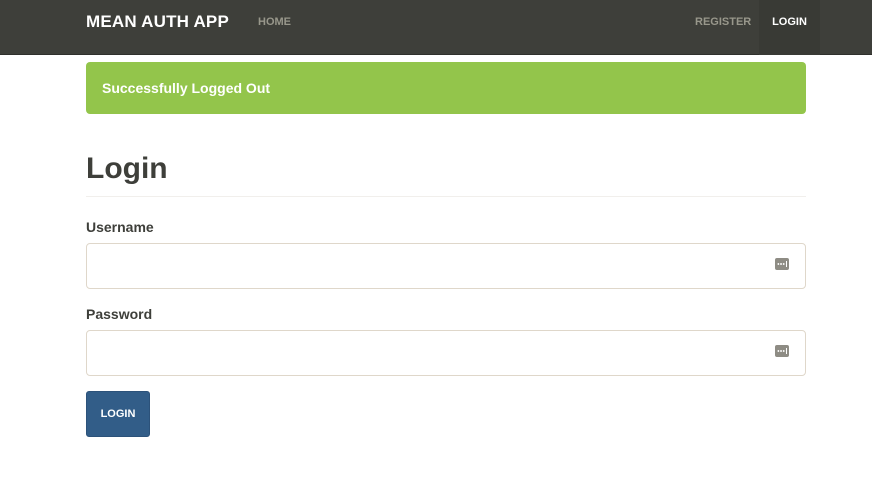 The width and height of the screenshot is (872, 503). What do you see at coordinates (119, 314) in the screenshot?
I see `password-label: Password` at bounding box center [119, 314].